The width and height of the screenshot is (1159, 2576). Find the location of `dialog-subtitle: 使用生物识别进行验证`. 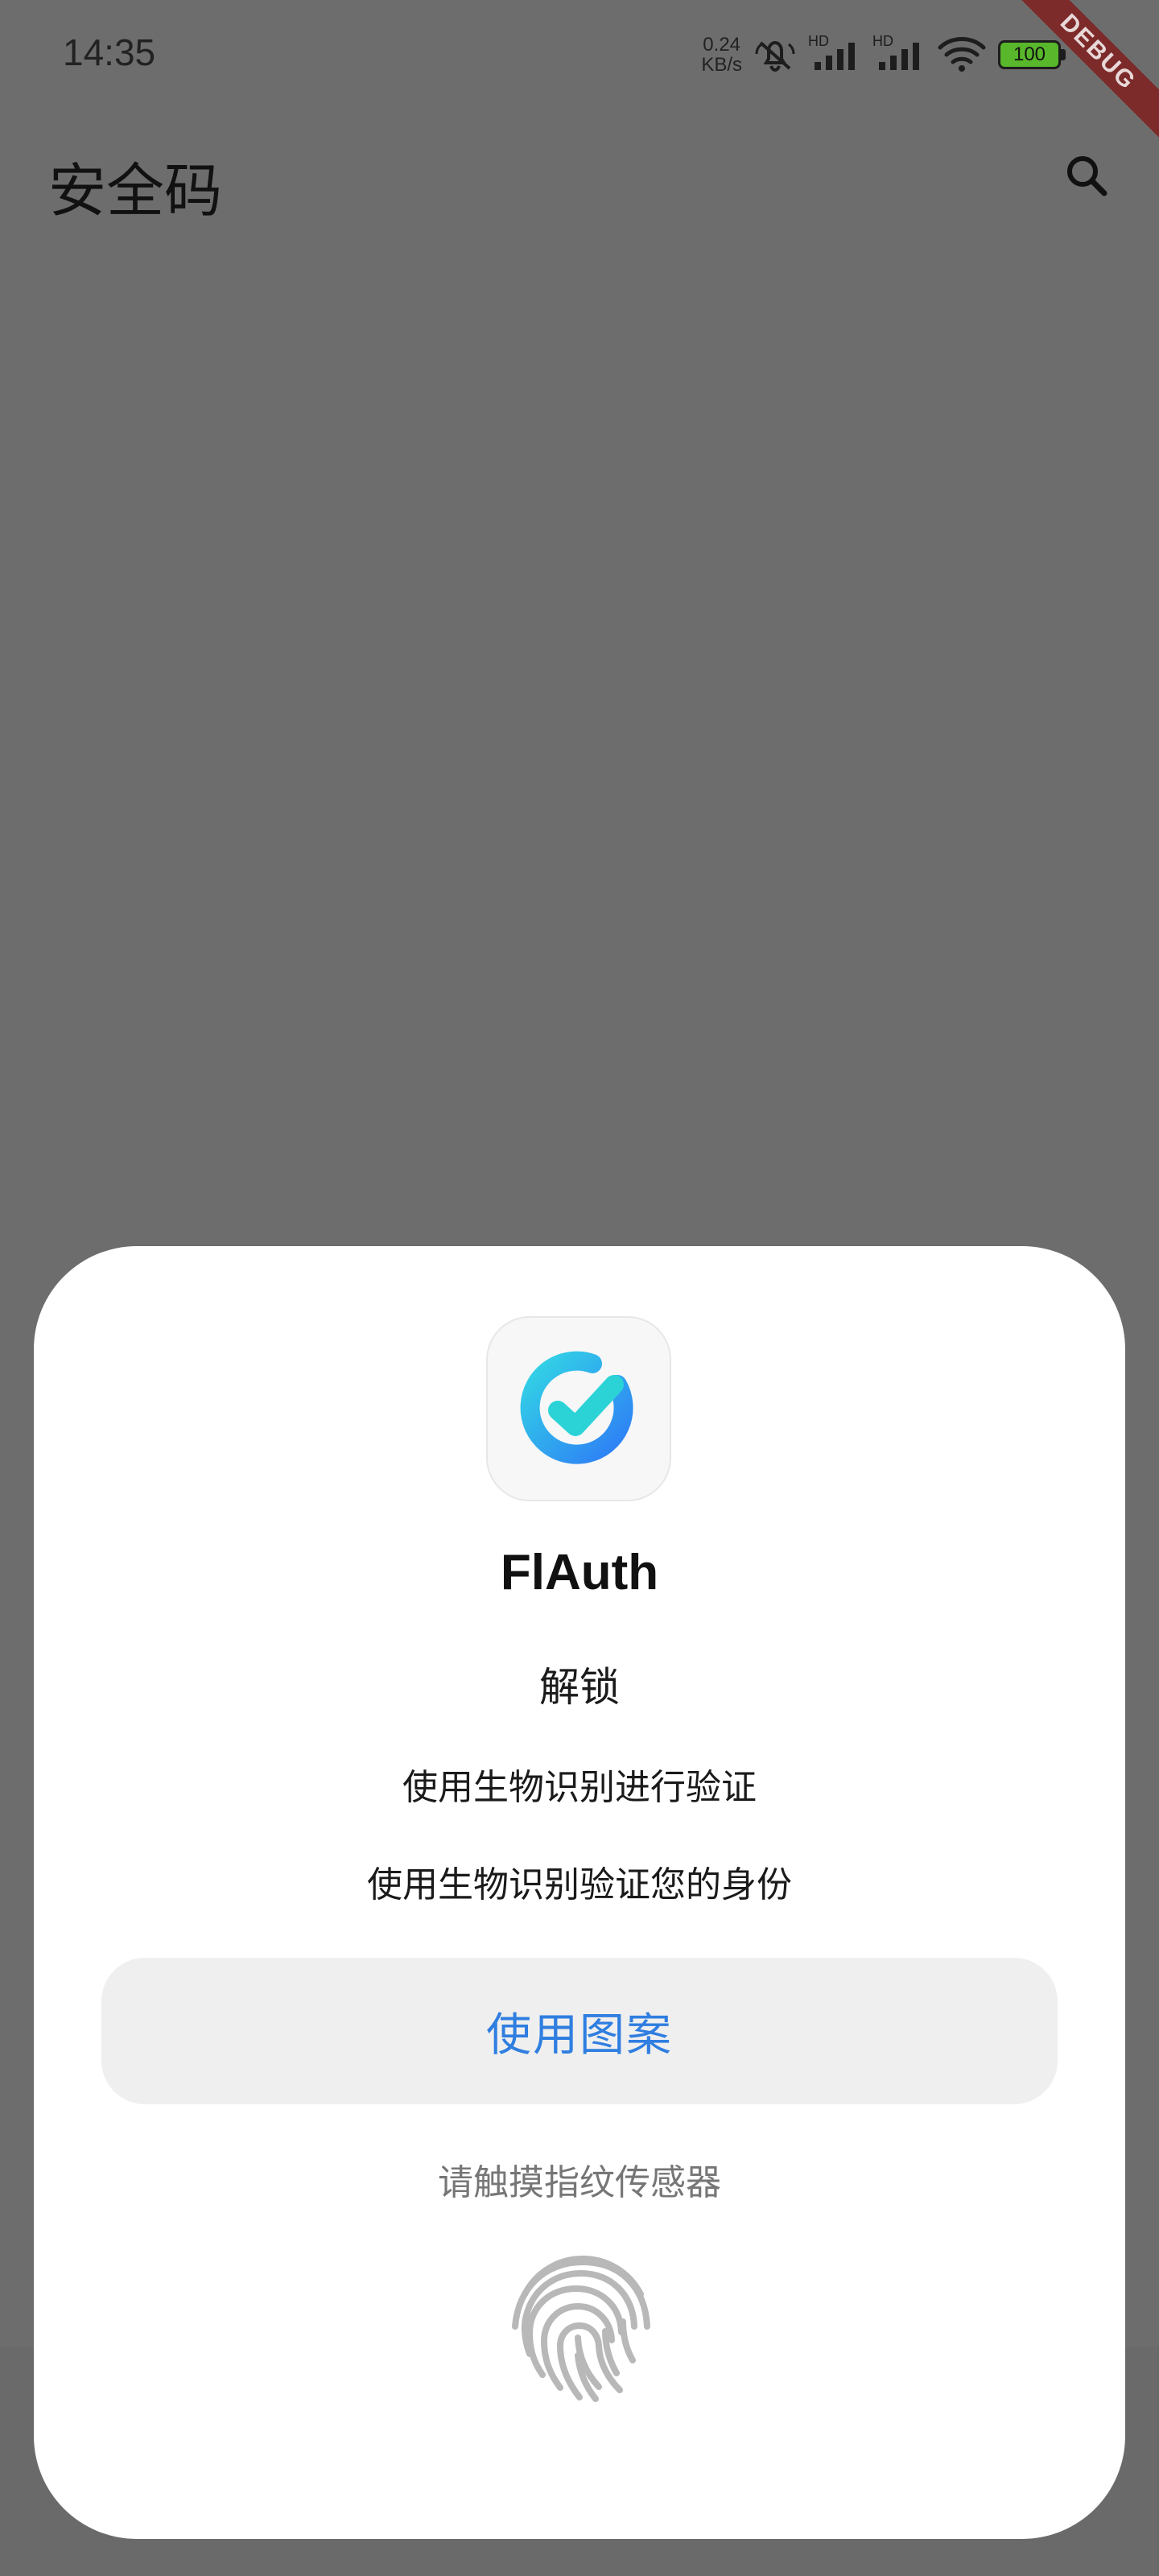

dialog-subtitle: 使用生物识别进行验证 is located at coordinates (579, 1787).